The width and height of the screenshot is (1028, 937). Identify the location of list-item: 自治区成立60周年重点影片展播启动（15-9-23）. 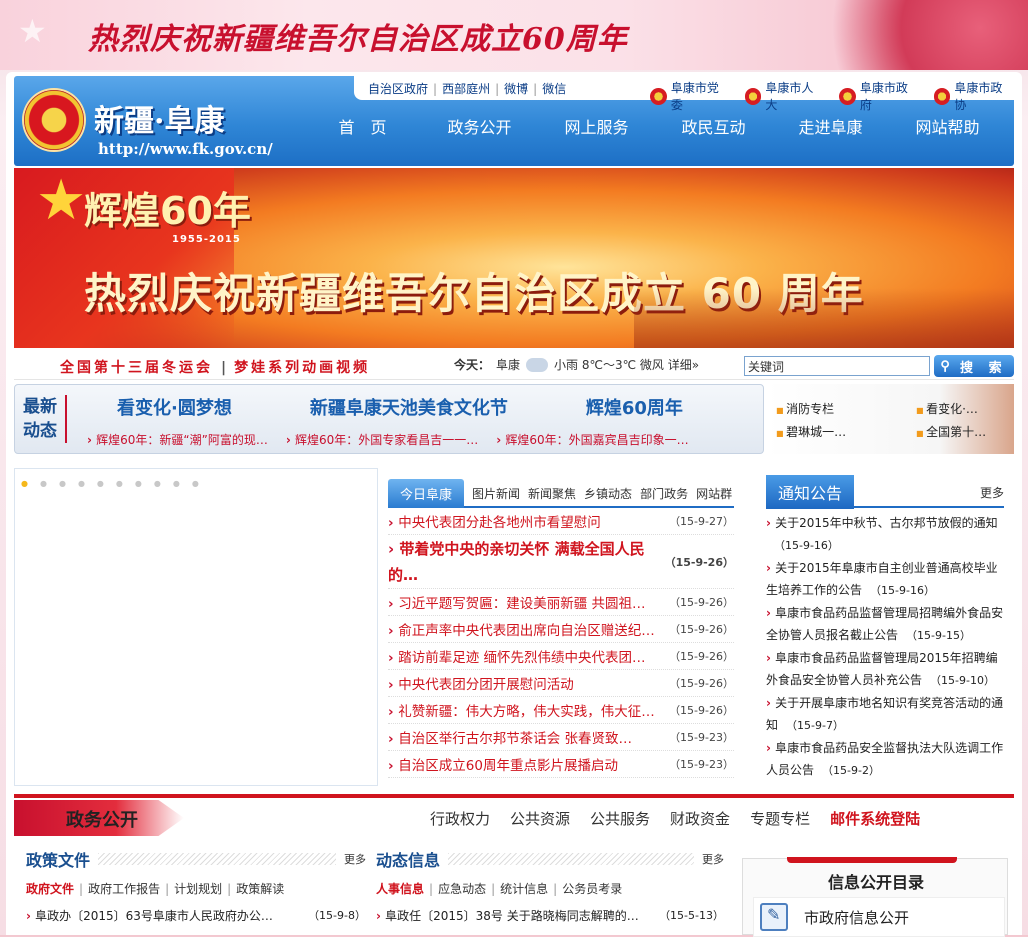
(561, 764).